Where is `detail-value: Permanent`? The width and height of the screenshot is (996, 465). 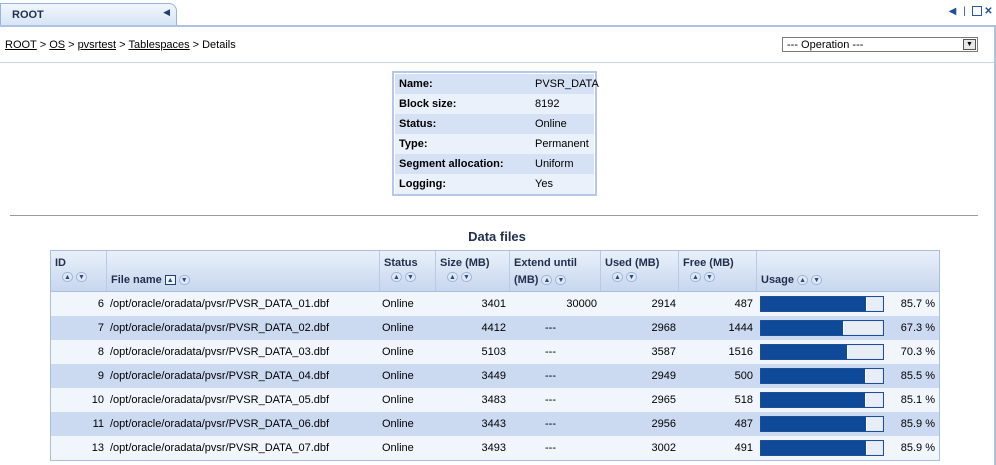
detail-value: Permanent is located at coordinates (562, 144).